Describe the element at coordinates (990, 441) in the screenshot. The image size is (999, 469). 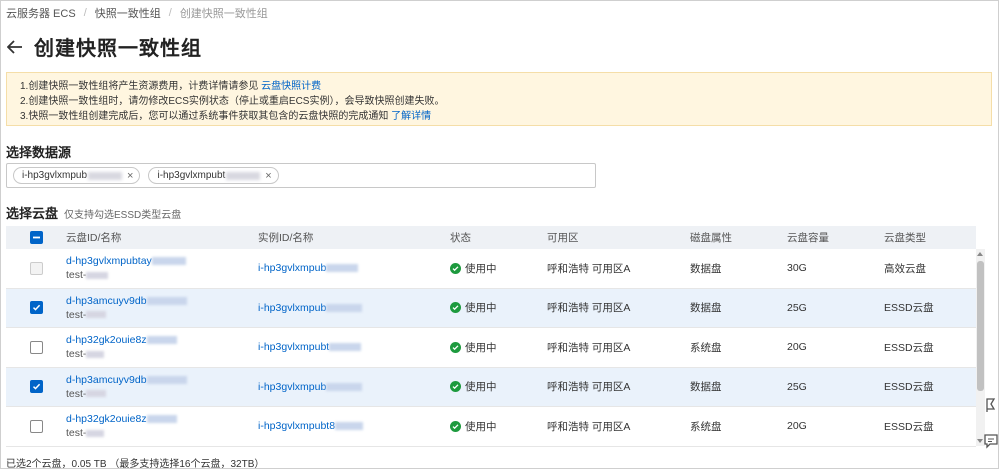
I see `chat-icon` at that location.